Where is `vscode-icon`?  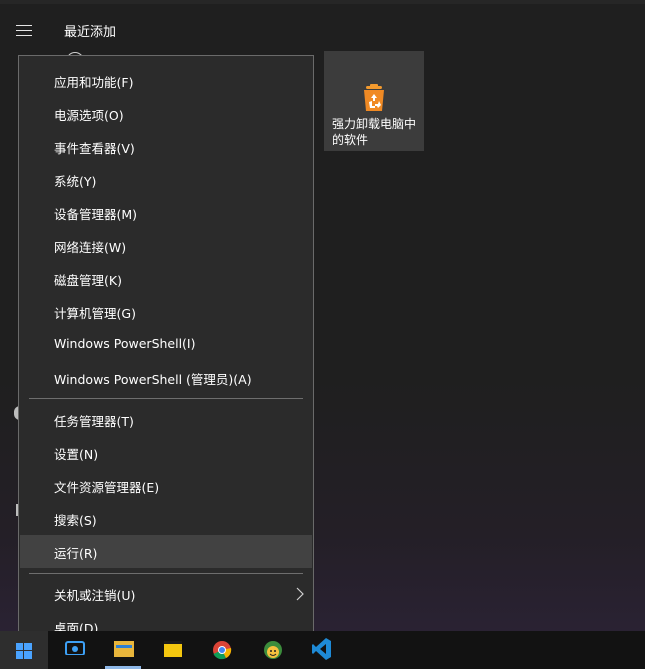 vscode-icon is located at coordinates (321, 649).